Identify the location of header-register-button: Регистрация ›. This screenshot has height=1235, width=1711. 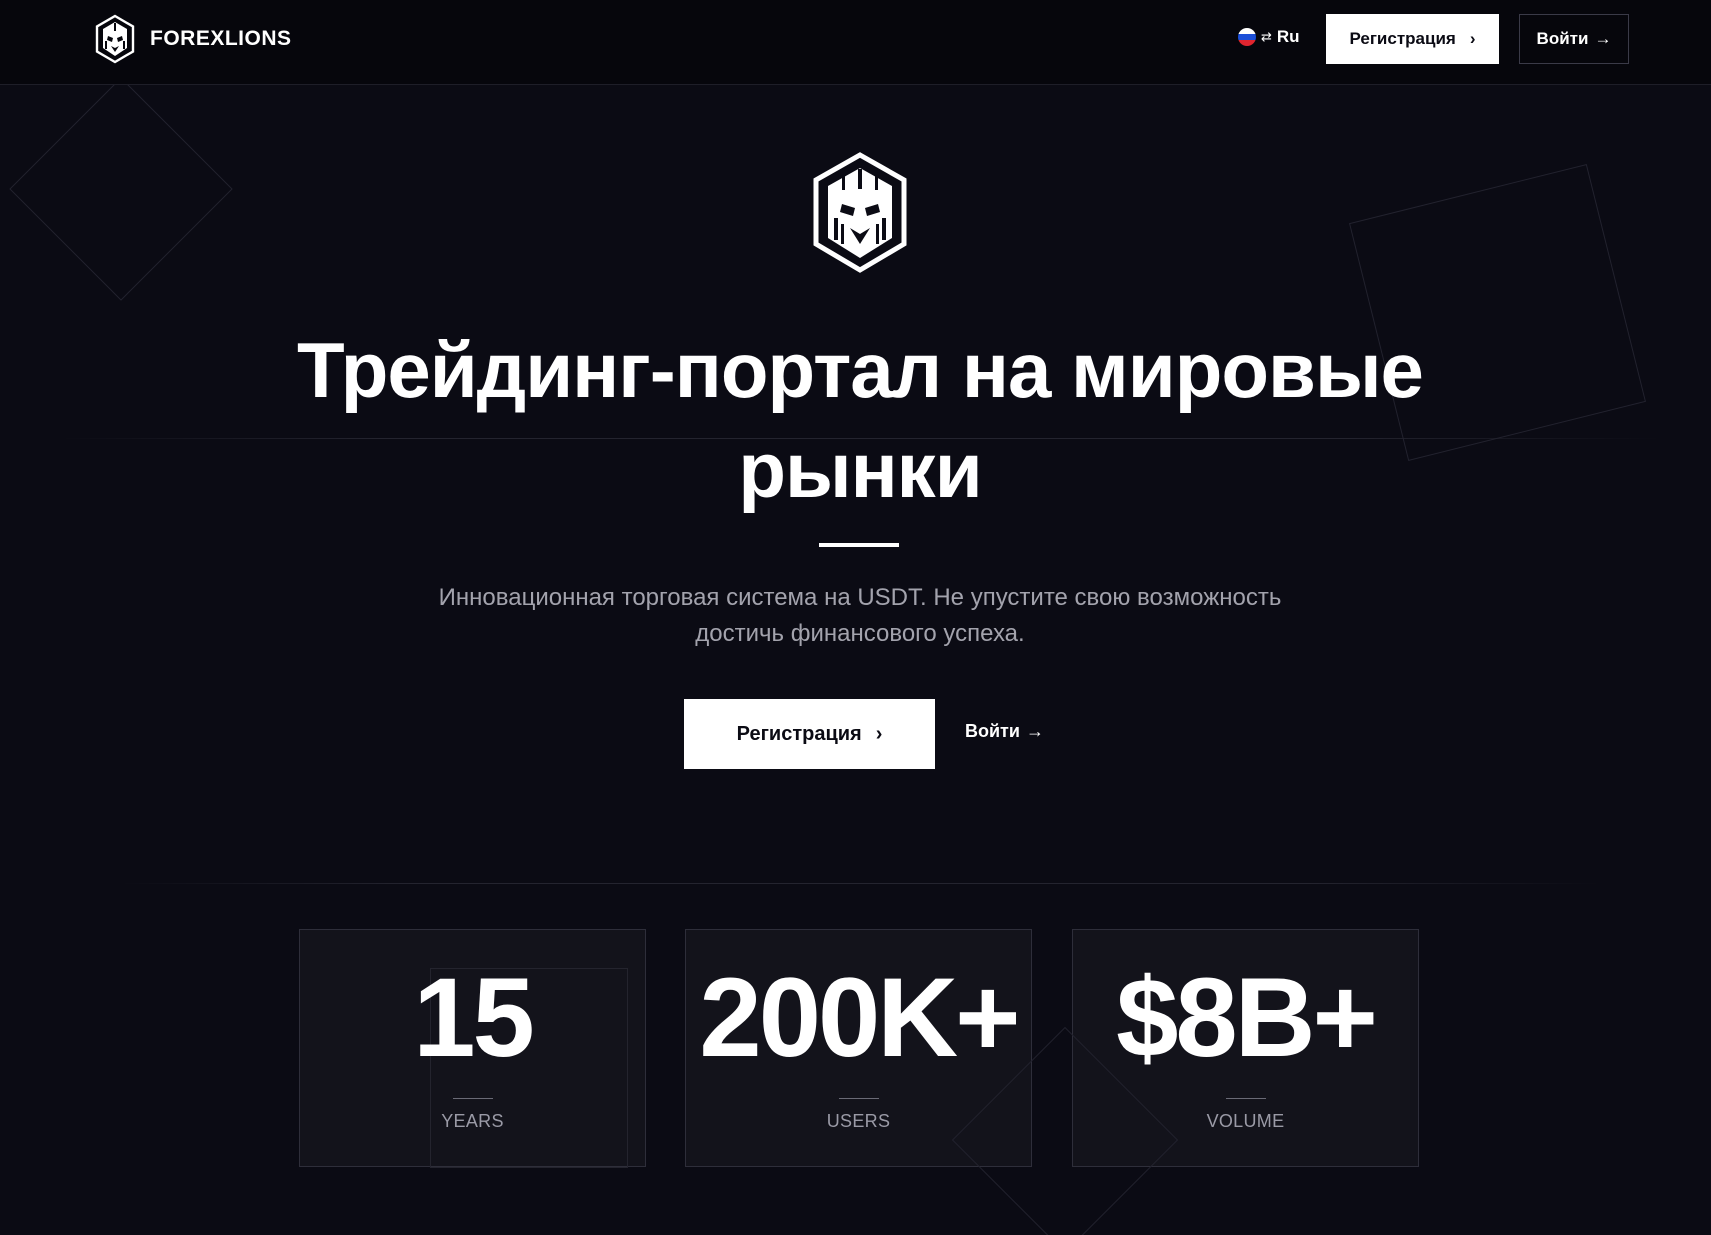
(1412, 39).